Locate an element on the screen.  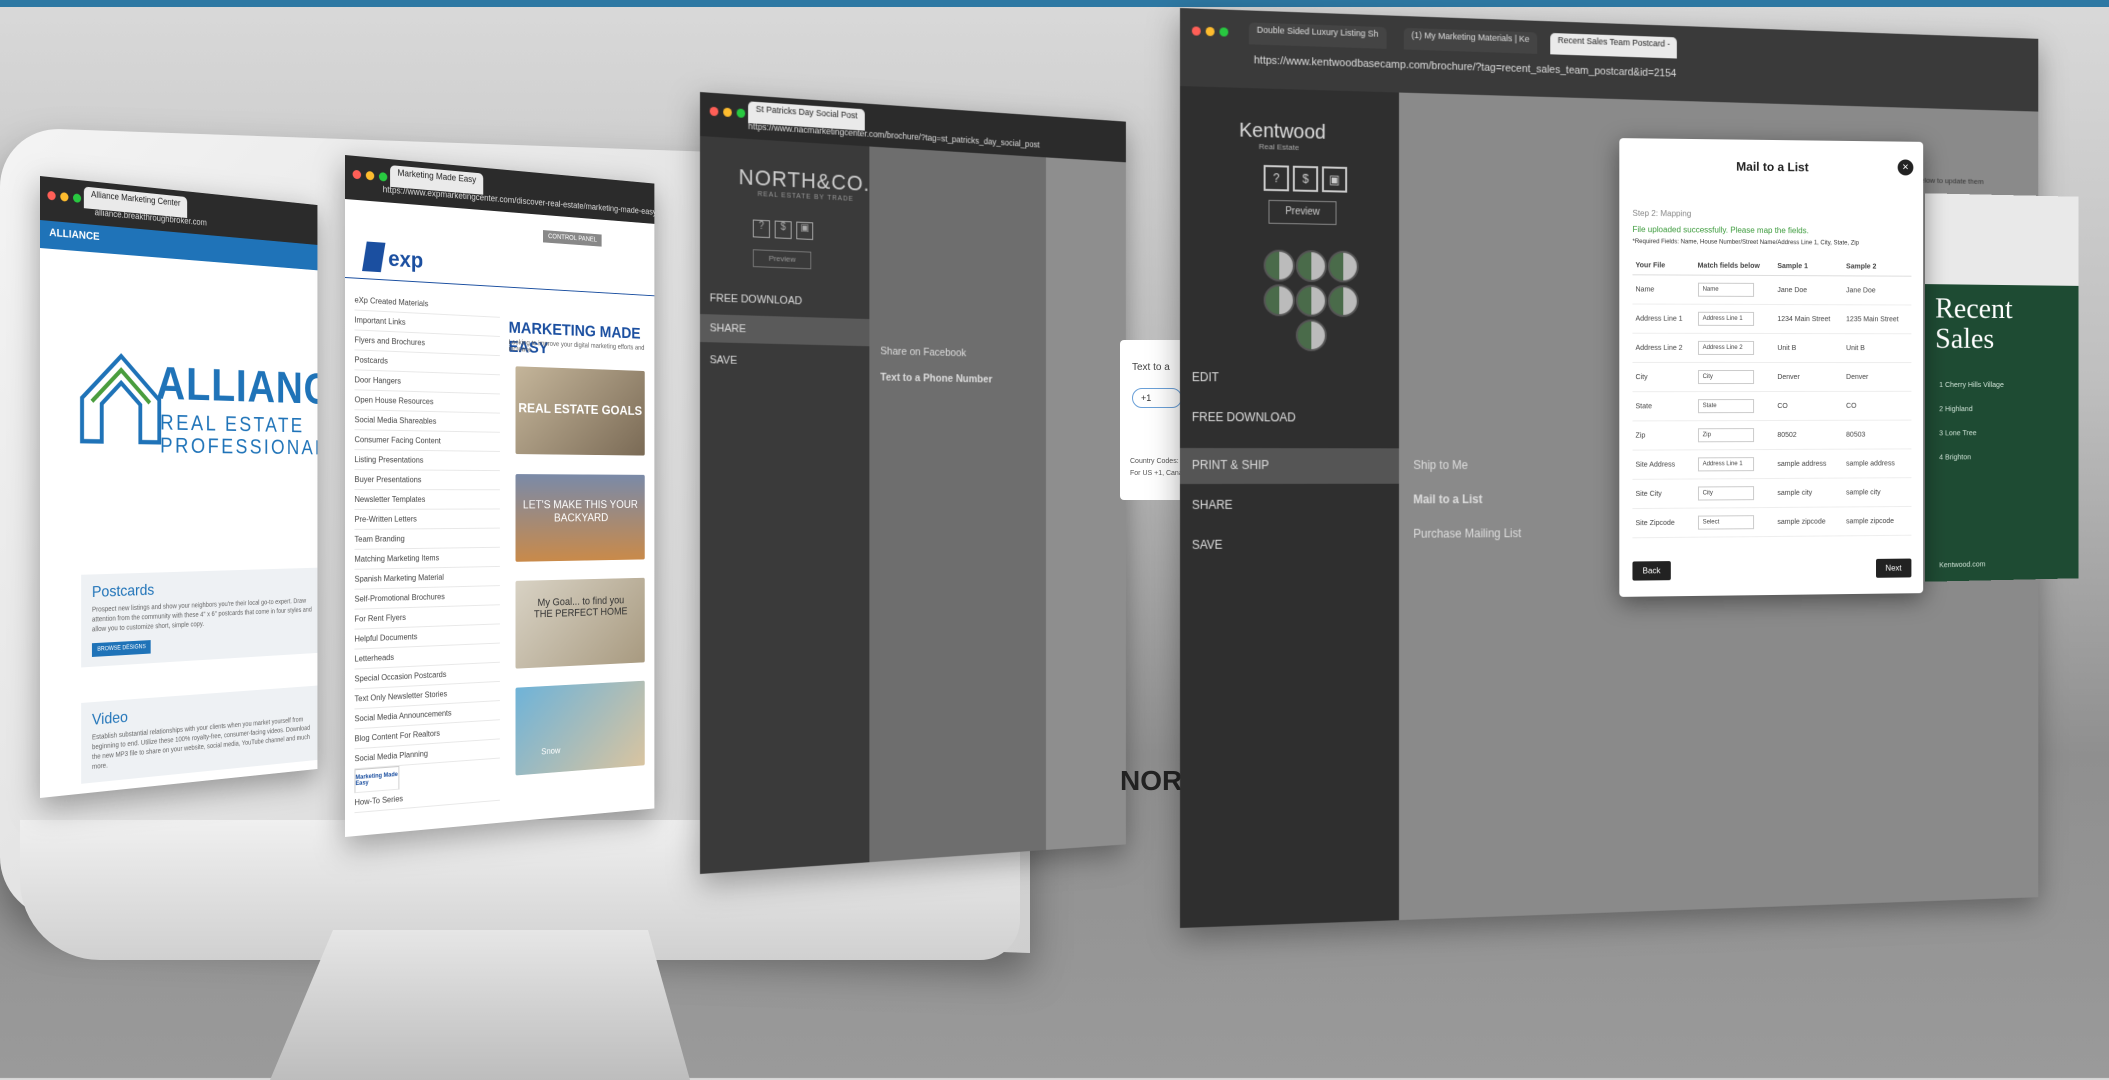
ship-to-me-option: Ship to Me is located at coordinates (1440, 465).